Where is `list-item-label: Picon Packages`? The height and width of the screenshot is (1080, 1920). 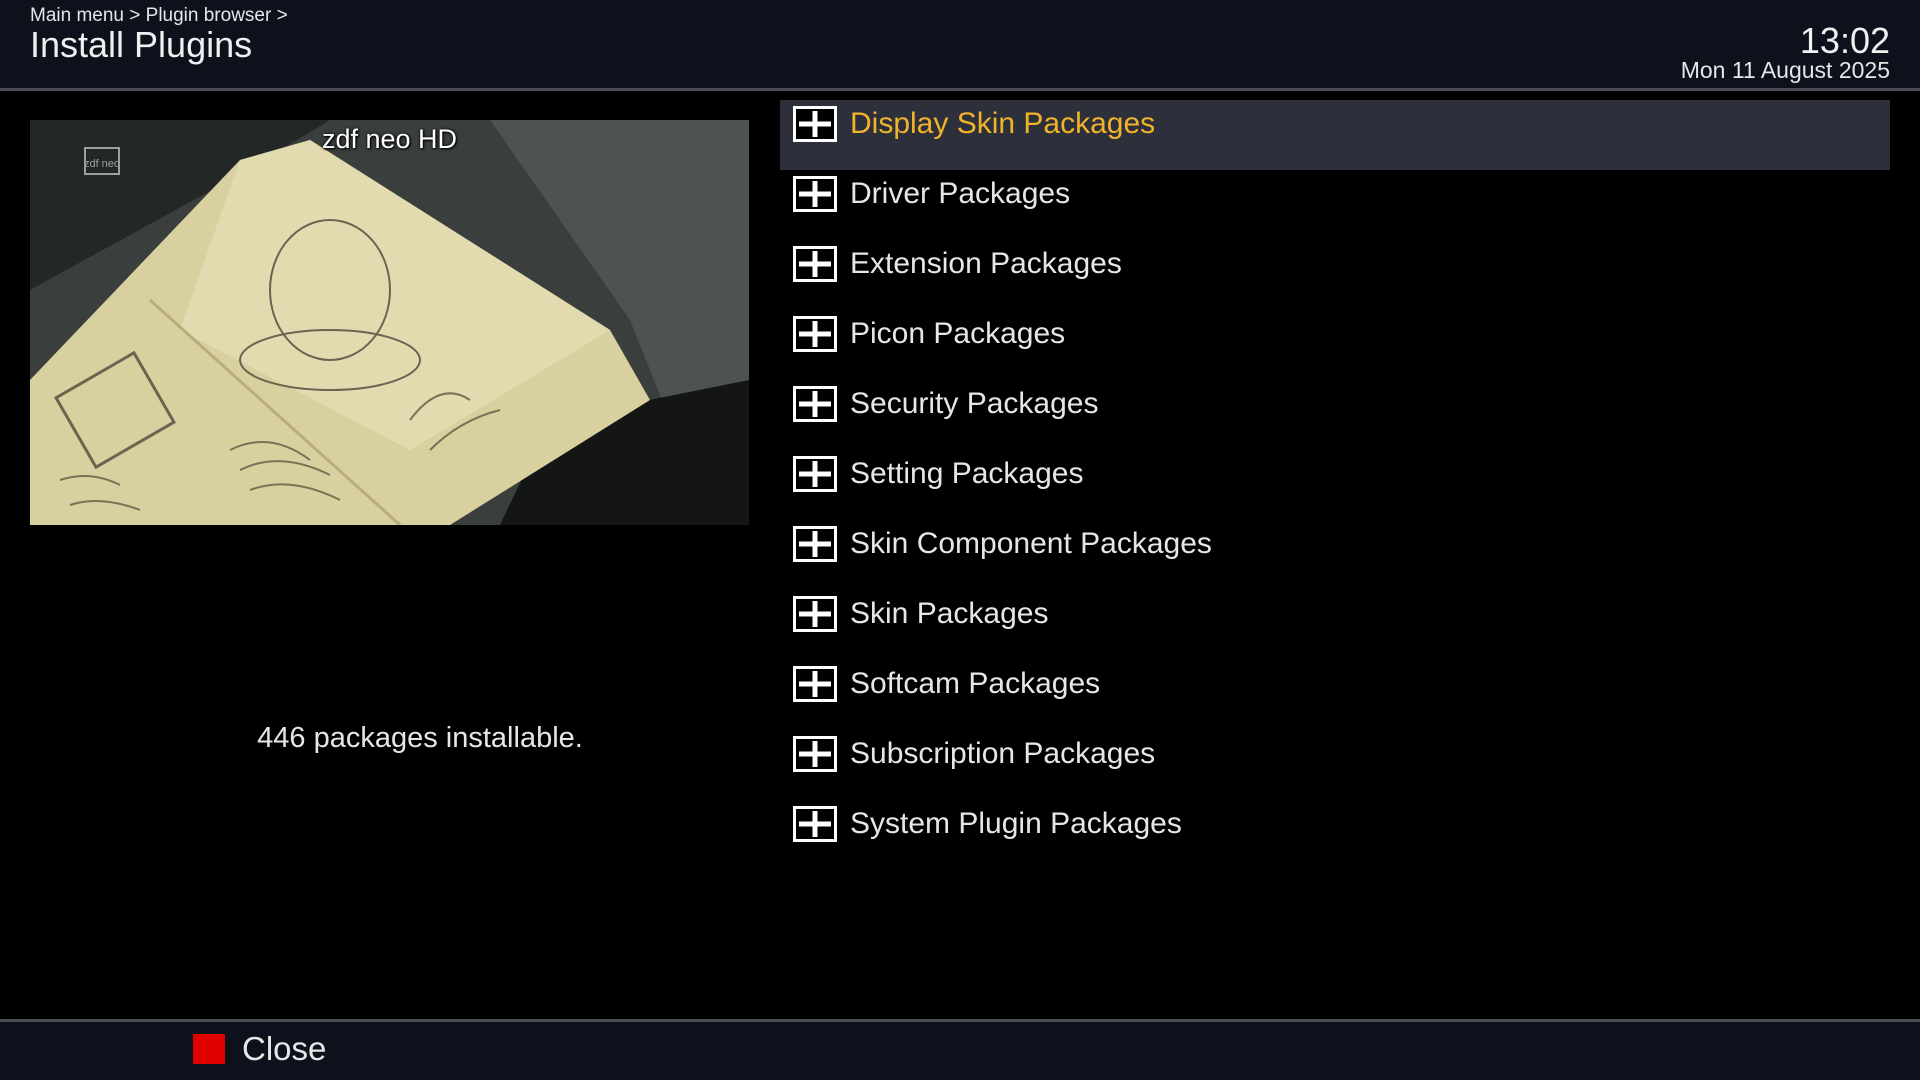 list-item-label: Picon Packages is located at coordinates (958, 333).